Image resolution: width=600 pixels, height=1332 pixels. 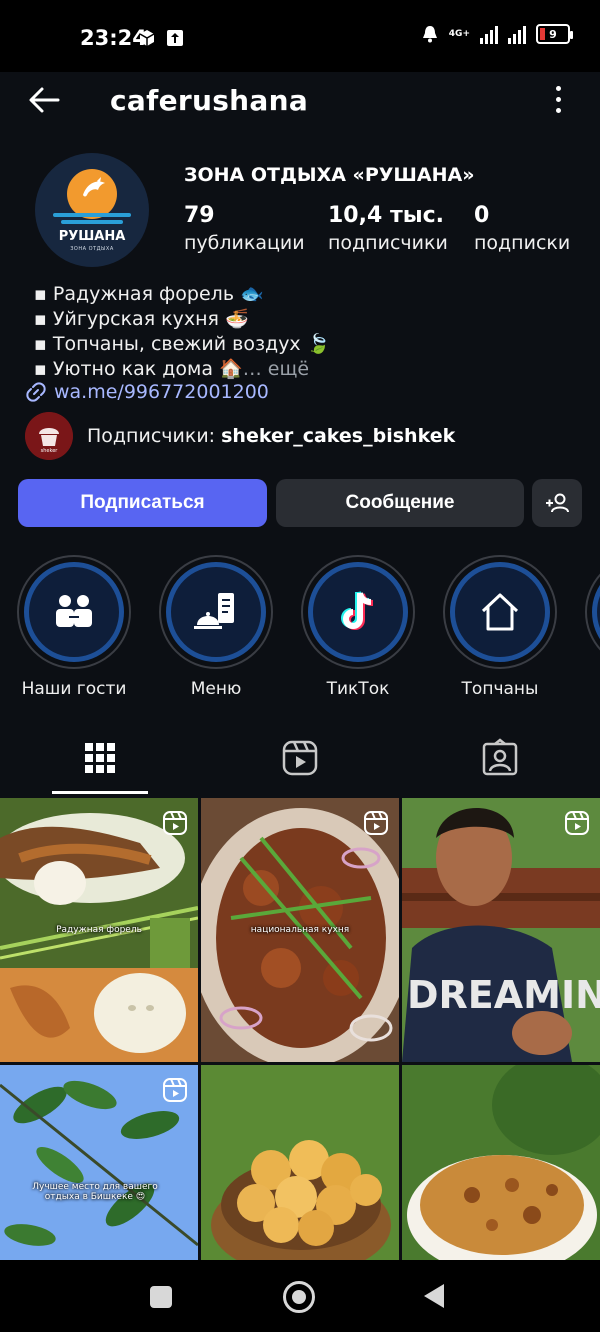 What do you see at coordinates (216, 689) in the screenshot?
I see `highlight-label: Меню` at bounding box center [216, 689].